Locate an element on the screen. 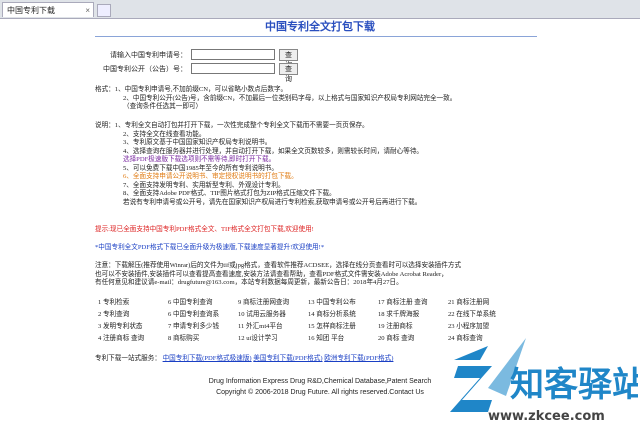  service-link: 7 申请专利多少钱 is located at coordinates (193, 325).